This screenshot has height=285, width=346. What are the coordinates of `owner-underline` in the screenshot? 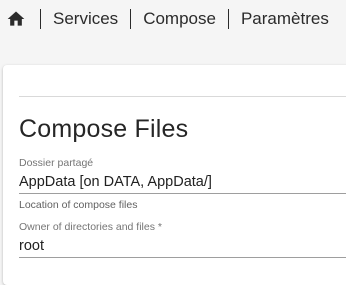 It's located at (182, 257).